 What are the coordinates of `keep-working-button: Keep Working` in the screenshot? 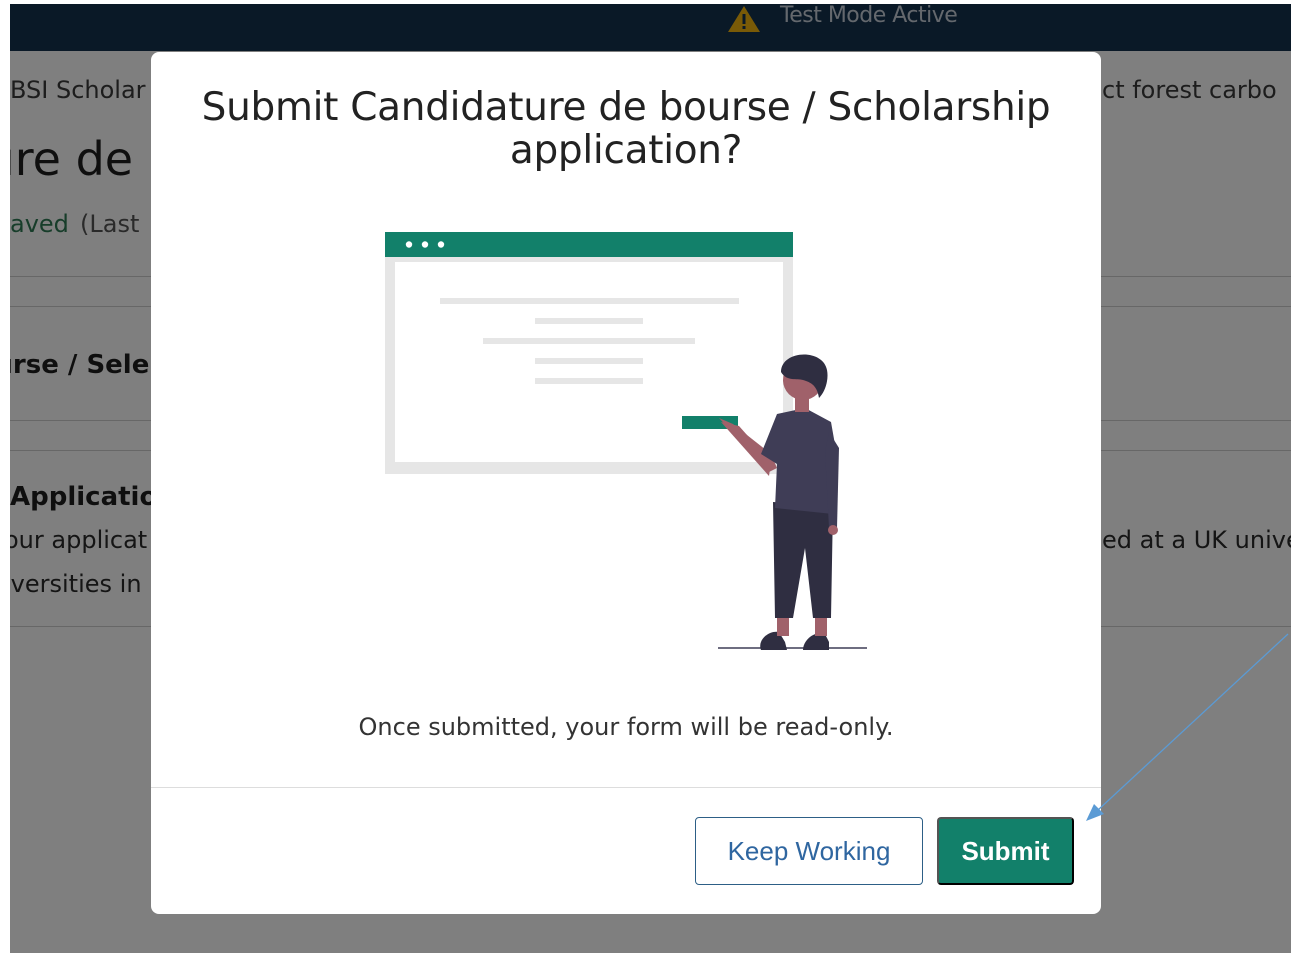 It's located at (809, 851).